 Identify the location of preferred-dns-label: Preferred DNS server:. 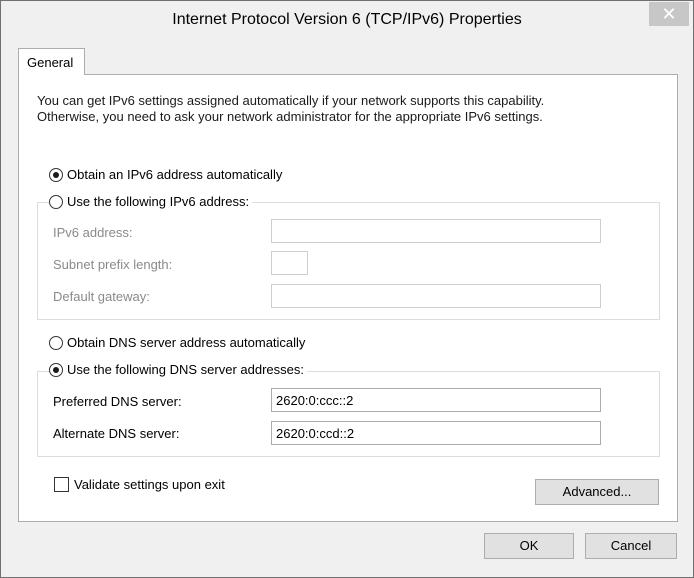
(117, 401).